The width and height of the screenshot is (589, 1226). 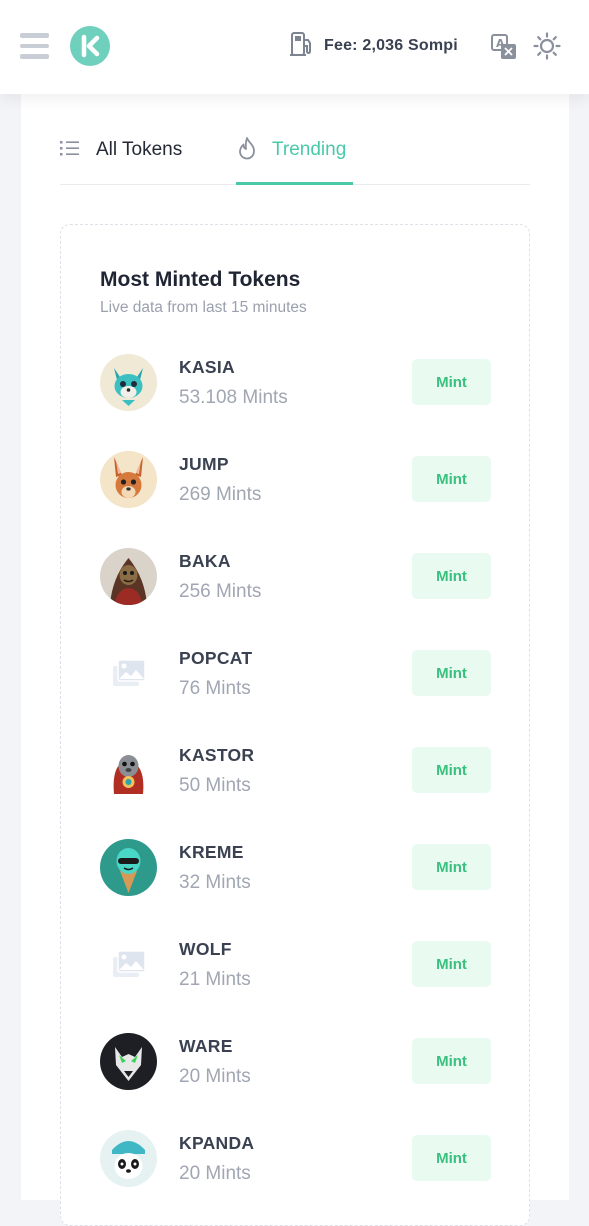 What do you see at coordinates (309, 149) in the screenshot?
I see `tab-trending-label: Trending` at bounding box center [309, 149].